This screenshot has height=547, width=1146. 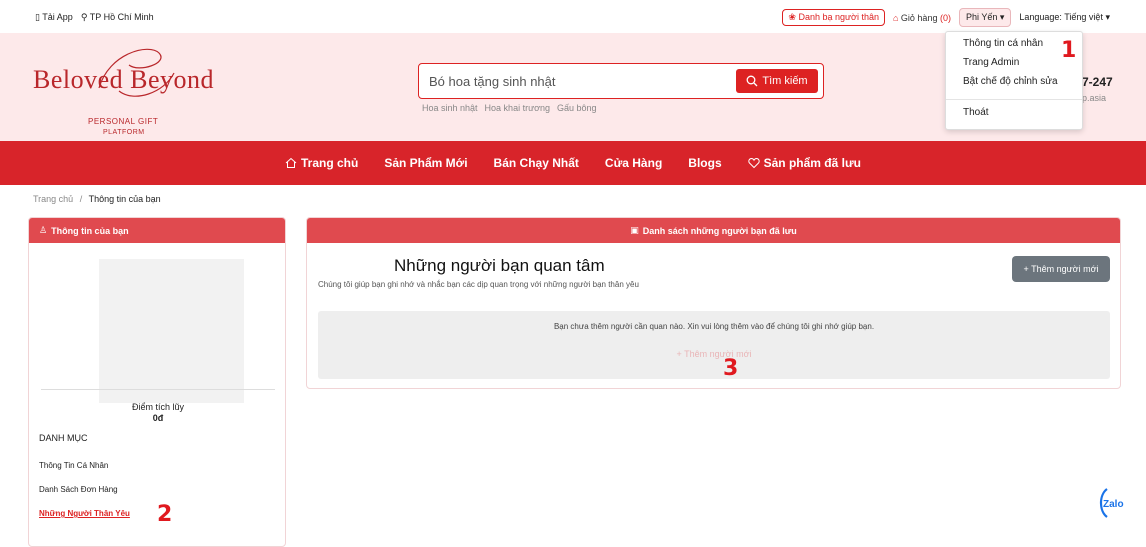 I want to click on nav-item-new-products: Sản Phẩm Mới, so click(x=425, y=163).